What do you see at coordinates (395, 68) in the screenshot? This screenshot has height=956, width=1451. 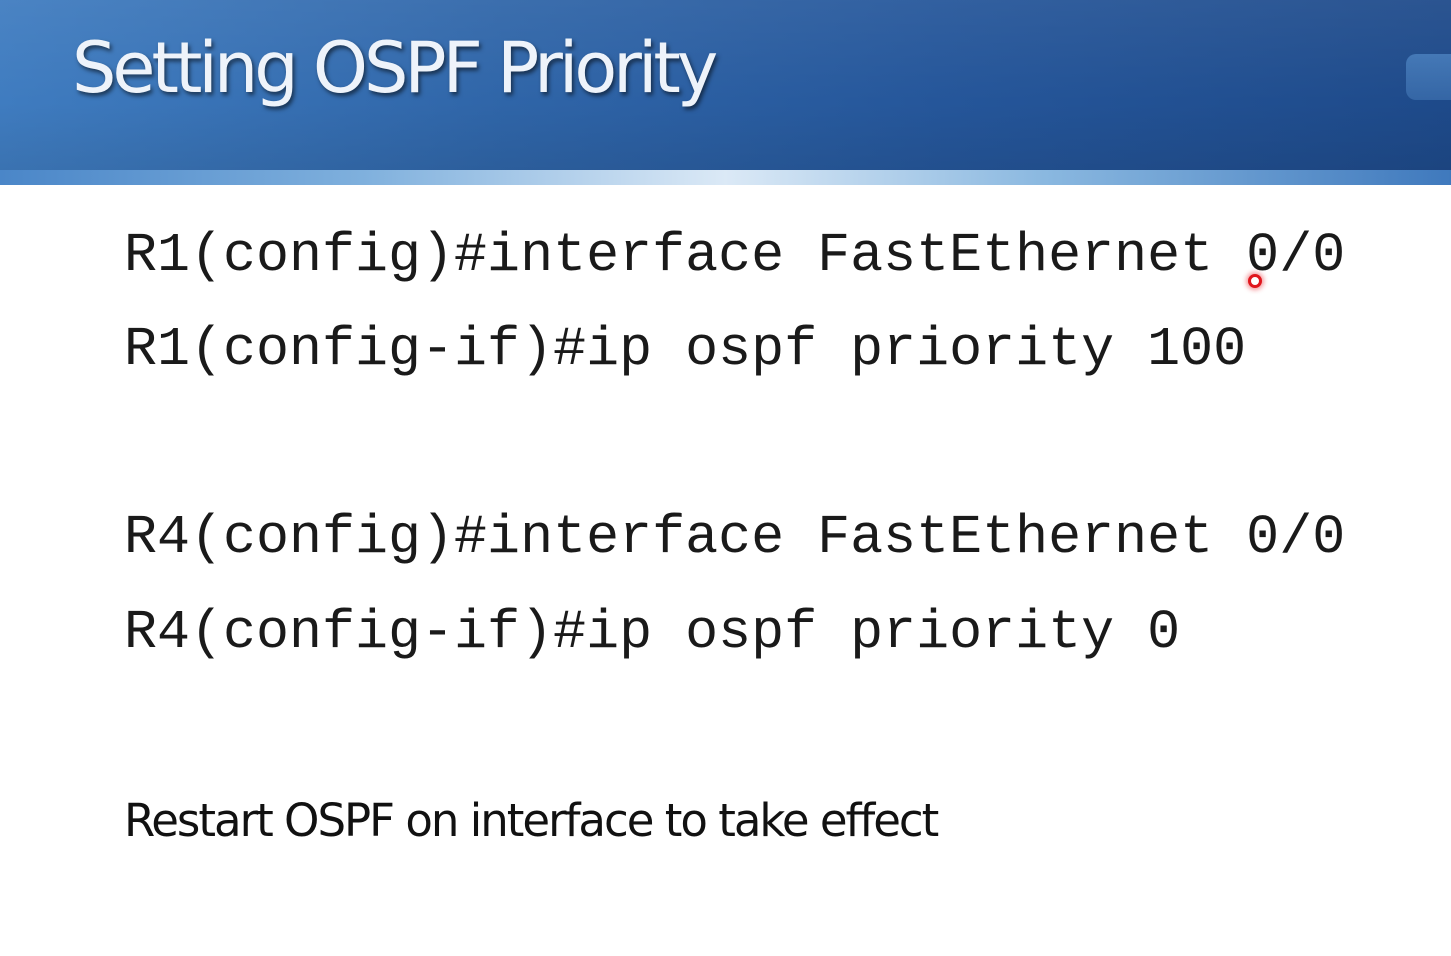 I see `slide-title: Setting OSPF Priority` at bounding box center [395, 68].